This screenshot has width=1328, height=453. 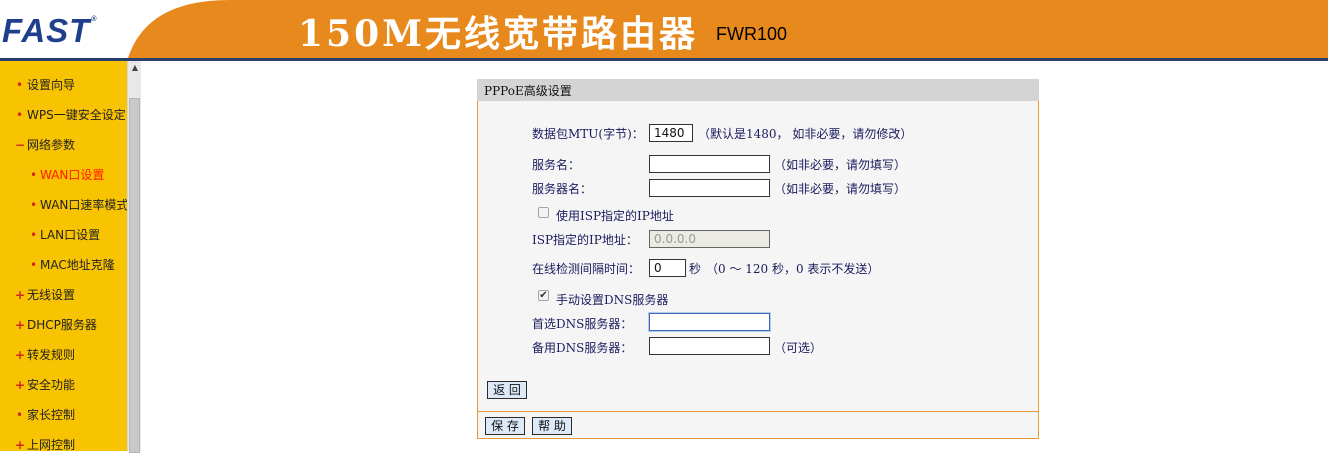 I want to click on server-name-input, so click(x=709, y=188).